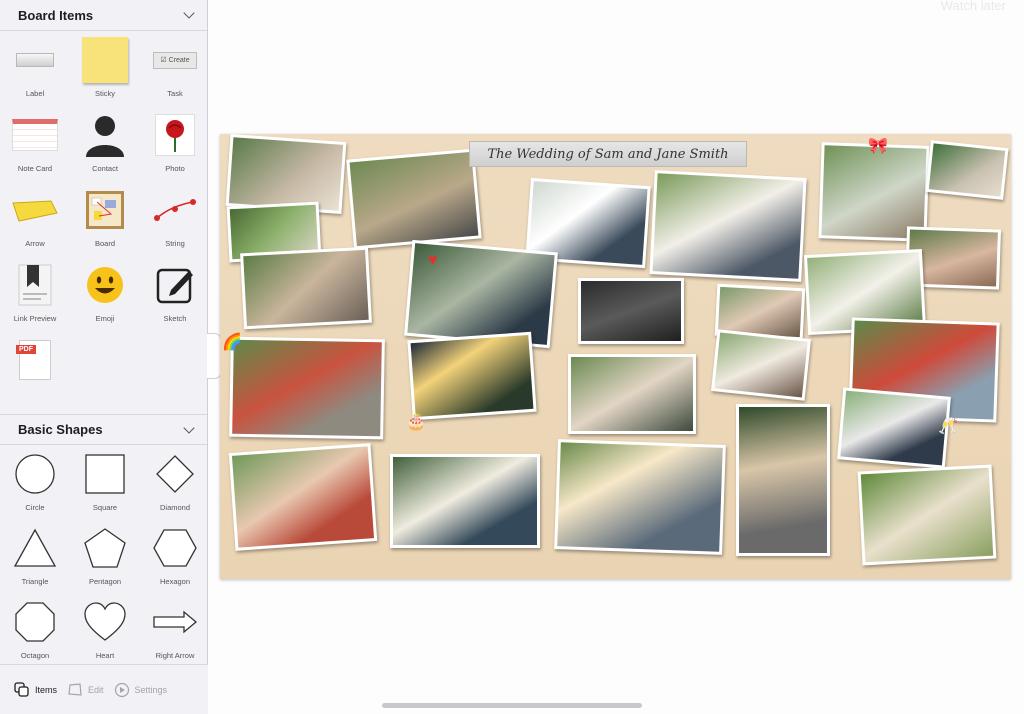 This screenshot has width=1024, height=714. What do you see at coordinates (232, 342) in the screenshot?
I see `rainbow-sticker-icon: 🌈` at bounding box center [232, 342].